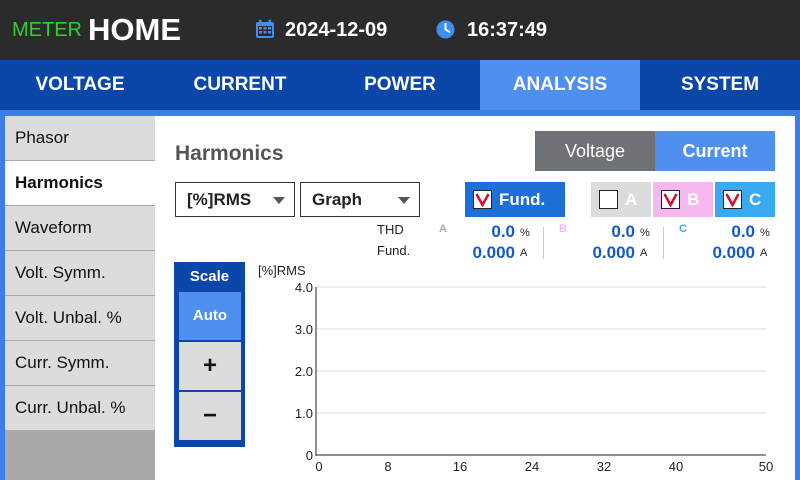  I want to click on clock-icon, so click(445, 29).